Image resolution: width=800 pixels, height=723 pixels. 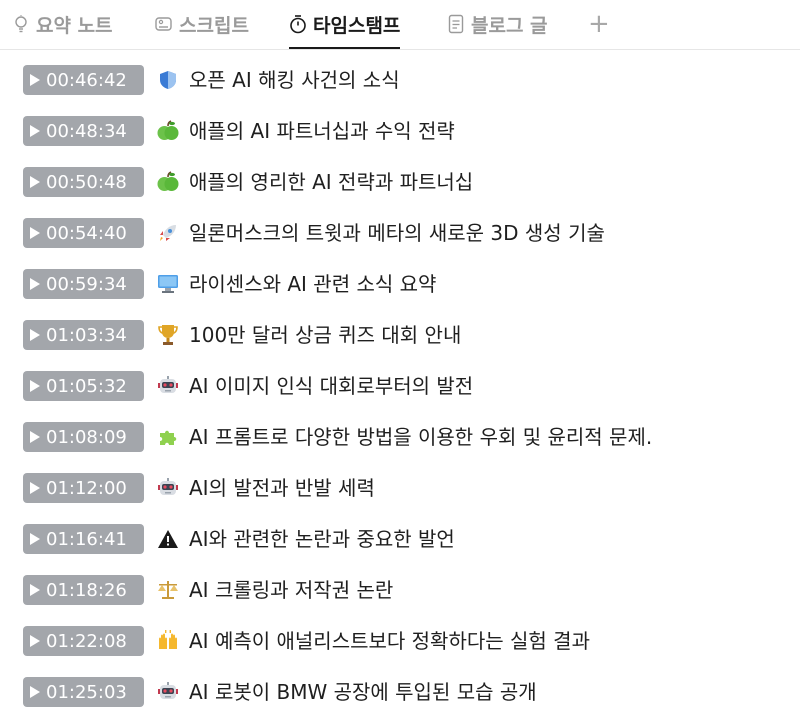 I want to click on timestamp-play-button: 00:46:42, so click(x=83, y=80).